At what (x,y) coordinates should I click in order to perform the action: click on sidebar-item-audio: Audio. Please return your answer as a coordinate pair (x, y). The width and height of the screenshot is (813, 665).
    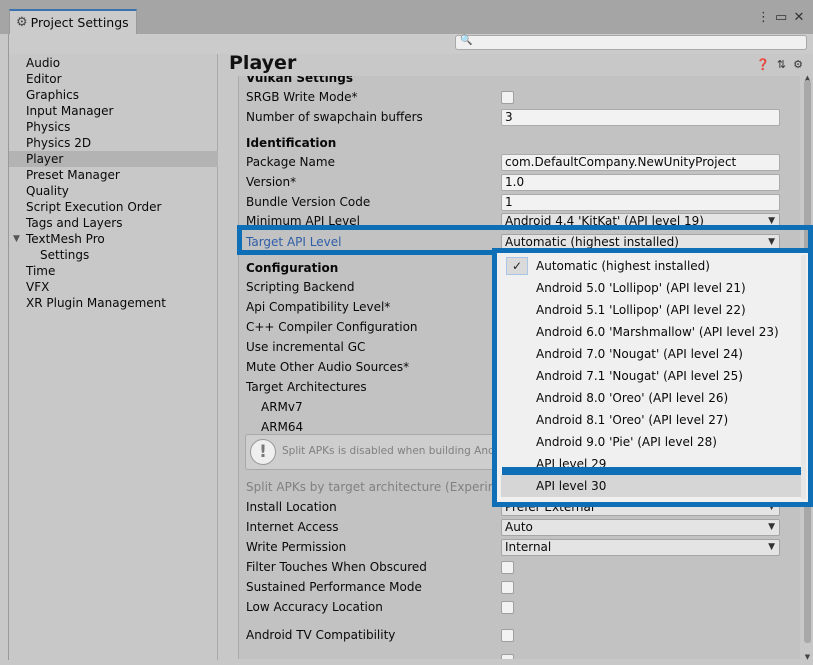
    Looking at the image, I should click on (113, 63).